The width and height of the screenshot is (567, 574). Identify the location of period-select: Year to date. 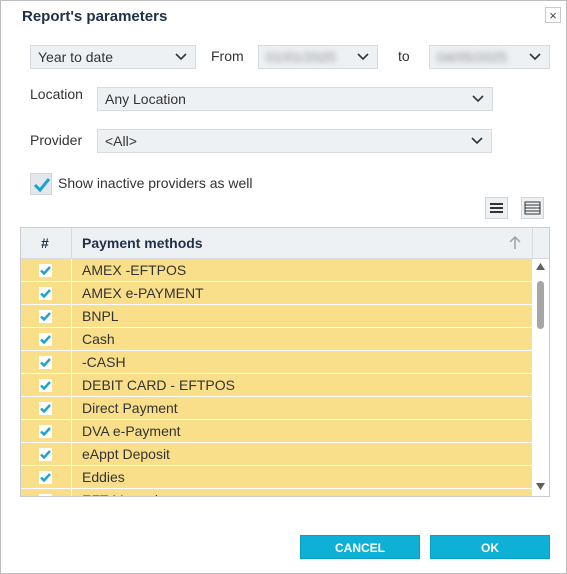
(113, 57).